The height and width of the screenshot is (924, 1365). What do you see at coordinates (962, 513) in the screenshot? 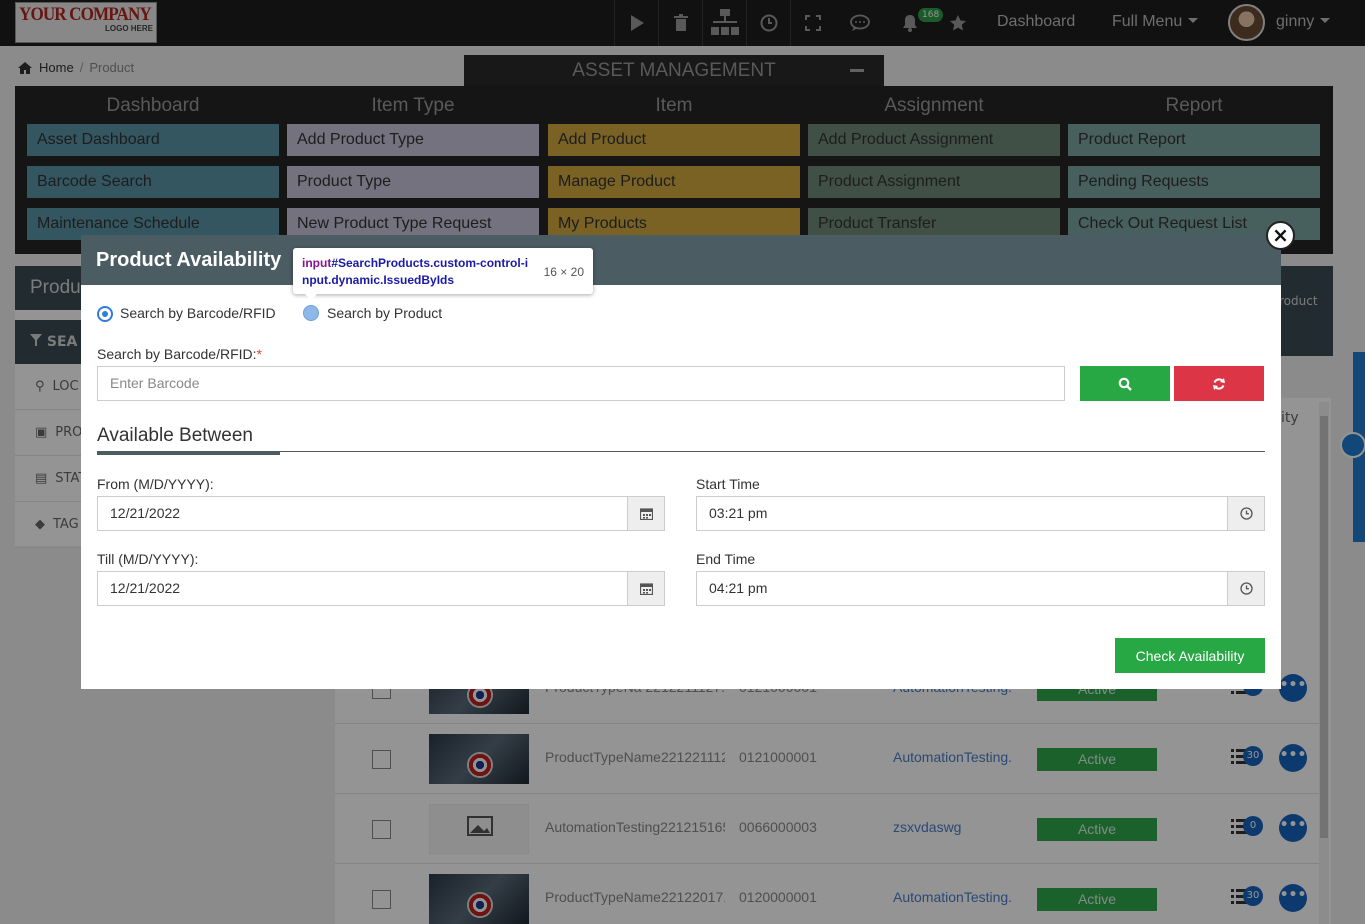
I see `start-time-input: 03:21 pm` at bounding box center [962, 513].